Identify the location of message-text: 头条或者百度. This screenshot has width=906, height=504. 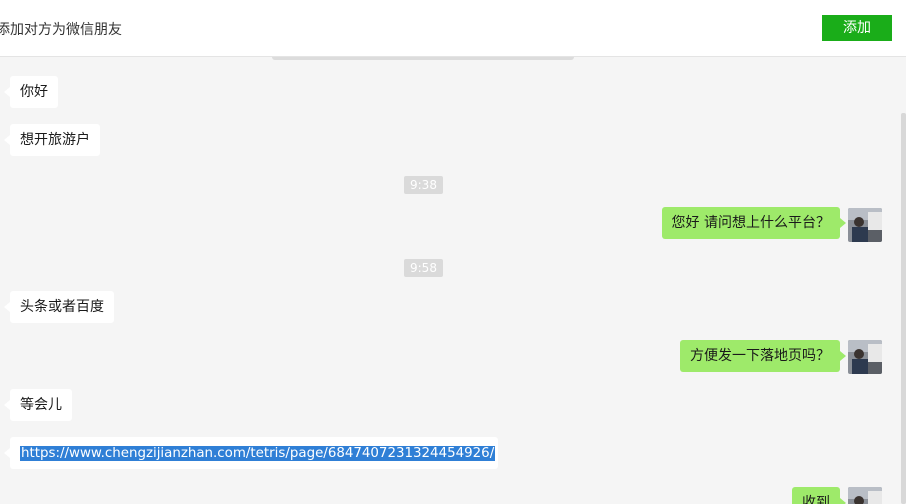
(62, 307).